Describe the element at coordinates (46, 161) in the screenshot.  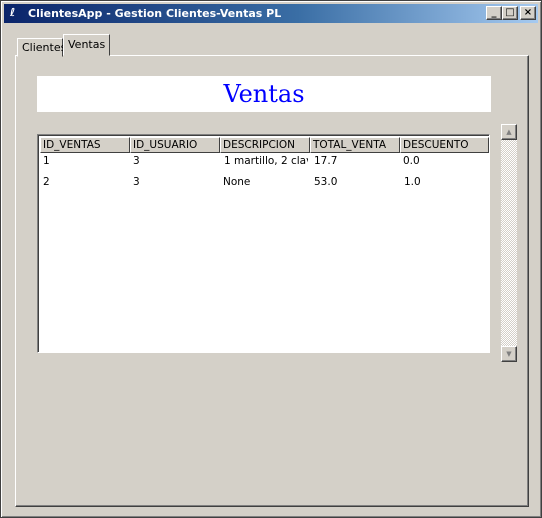
I see `cell-id-ventas: 1` at that location.